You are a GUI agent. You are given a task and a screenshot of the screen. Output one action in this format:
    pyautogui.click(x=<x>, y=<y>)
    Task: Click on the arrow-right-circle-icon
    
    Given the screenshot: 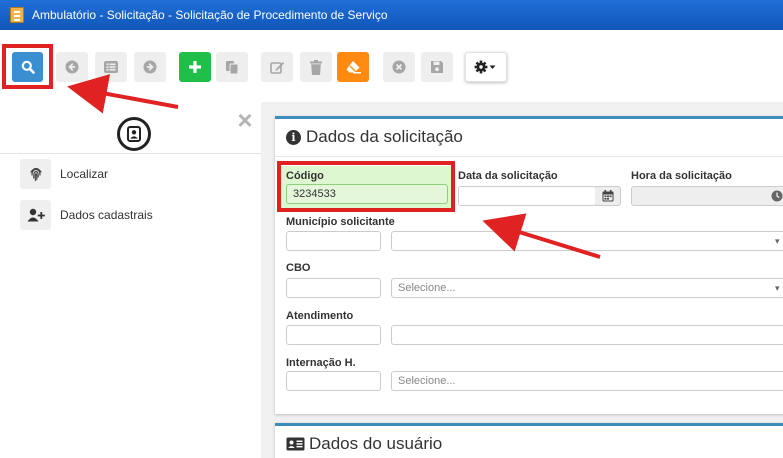 What is the action you would take?
    pyautogui.click(x=150, y=67)
    